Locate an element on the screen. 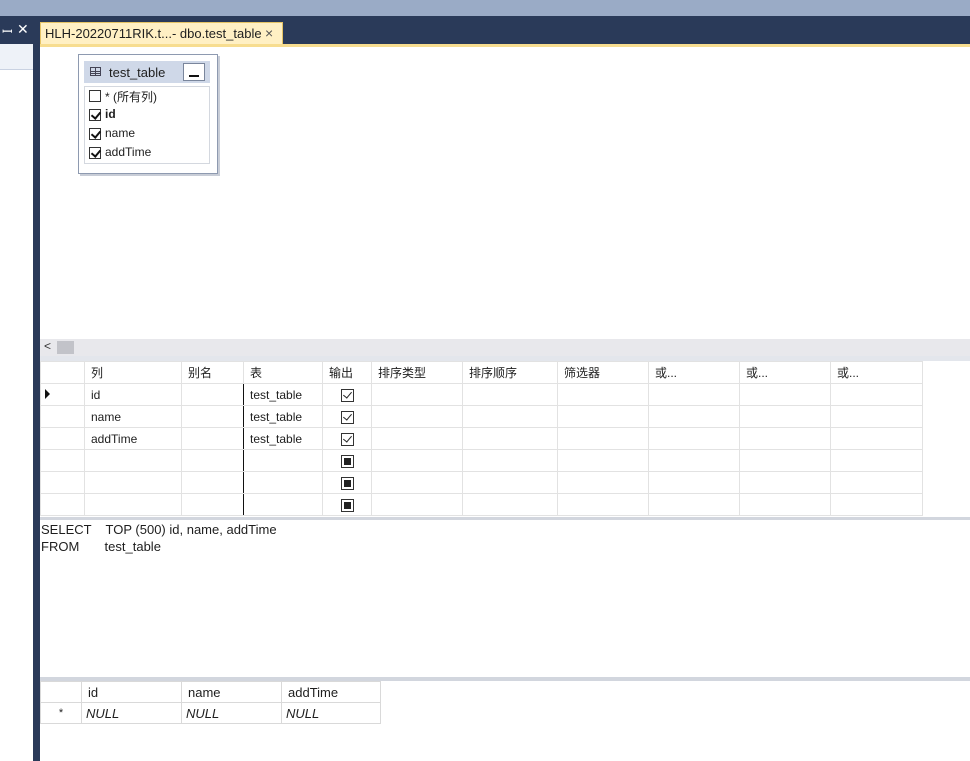 This screenshot has height=761, width=970. diagram-column-all: * (所有列) is located at coordinates (147, 96).